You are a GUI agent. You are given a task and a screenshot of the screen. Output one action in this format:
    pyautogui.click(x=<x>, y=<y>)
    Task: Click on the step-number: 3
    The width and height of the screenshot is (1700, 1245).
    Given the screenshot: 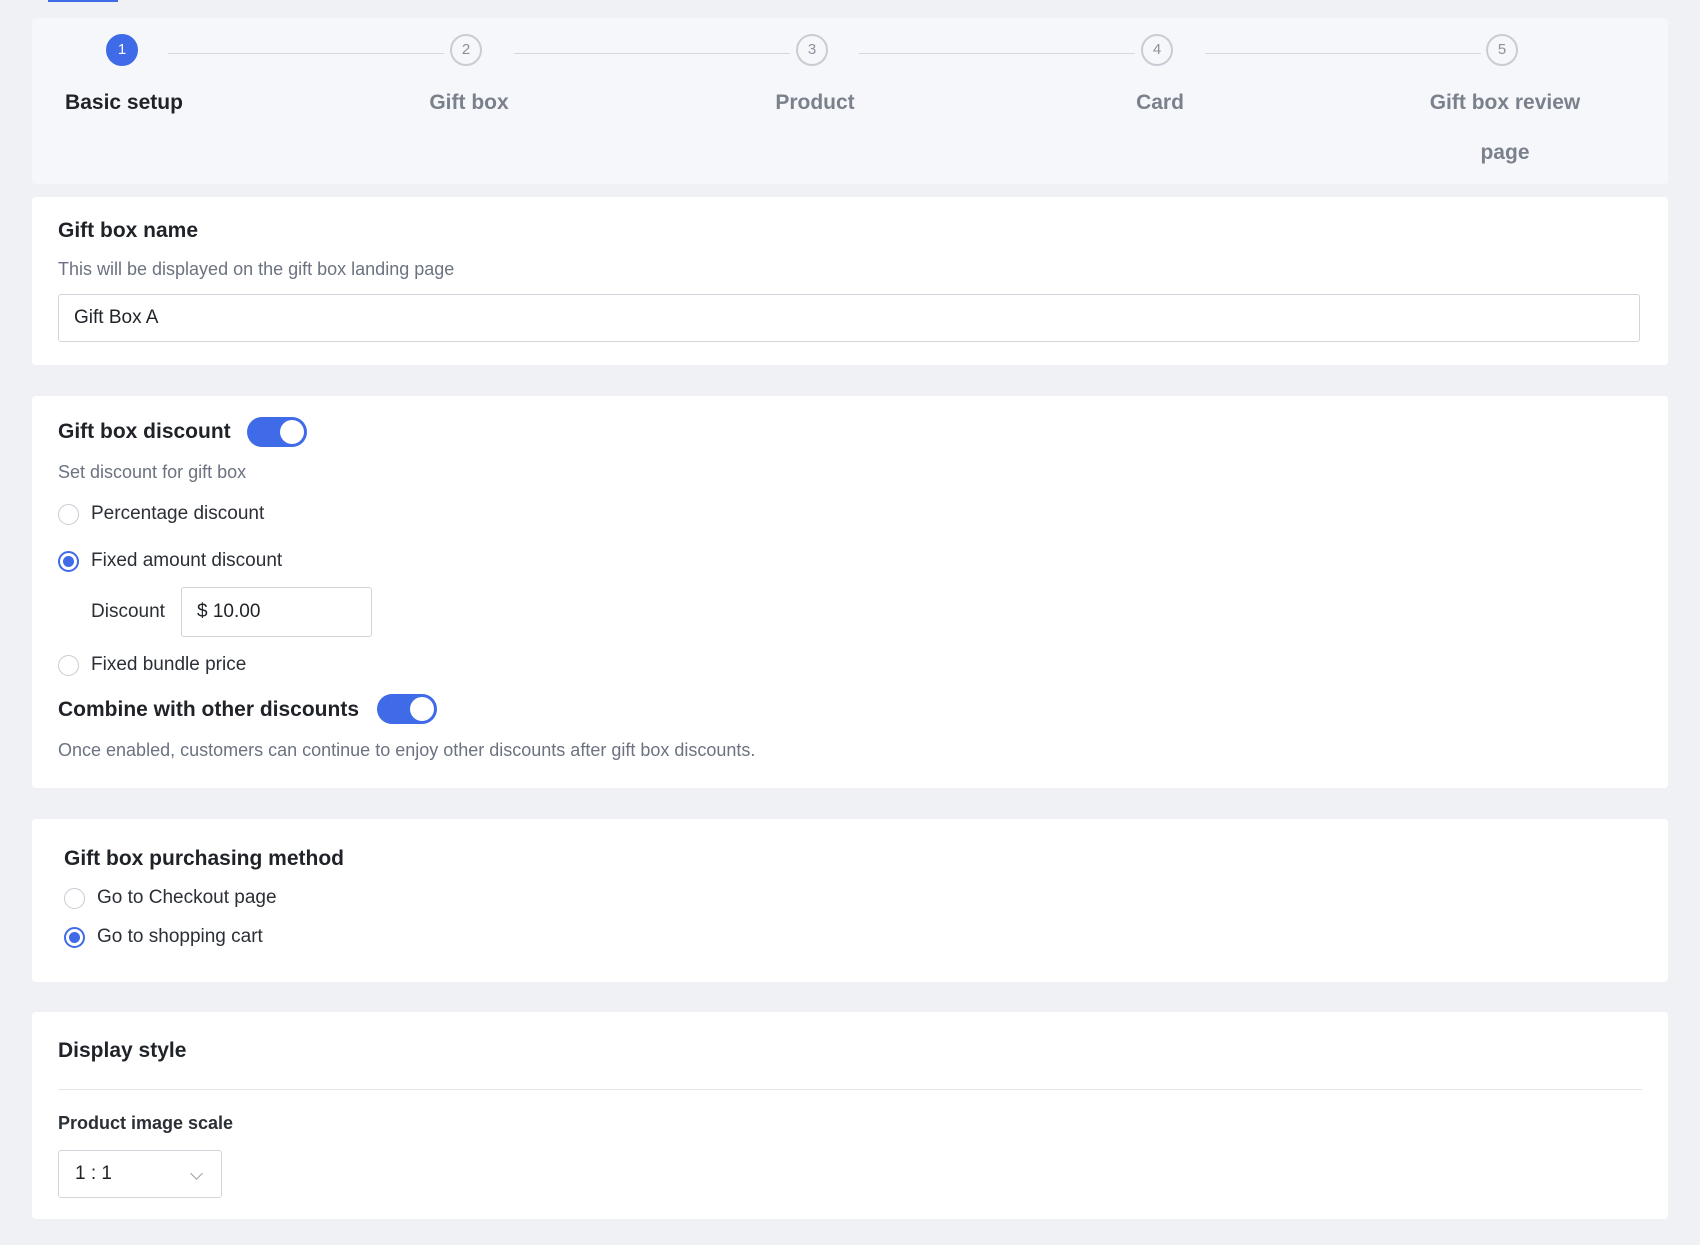 What is the action you would take?
    pyautogui.click(x=812, y=50)
    